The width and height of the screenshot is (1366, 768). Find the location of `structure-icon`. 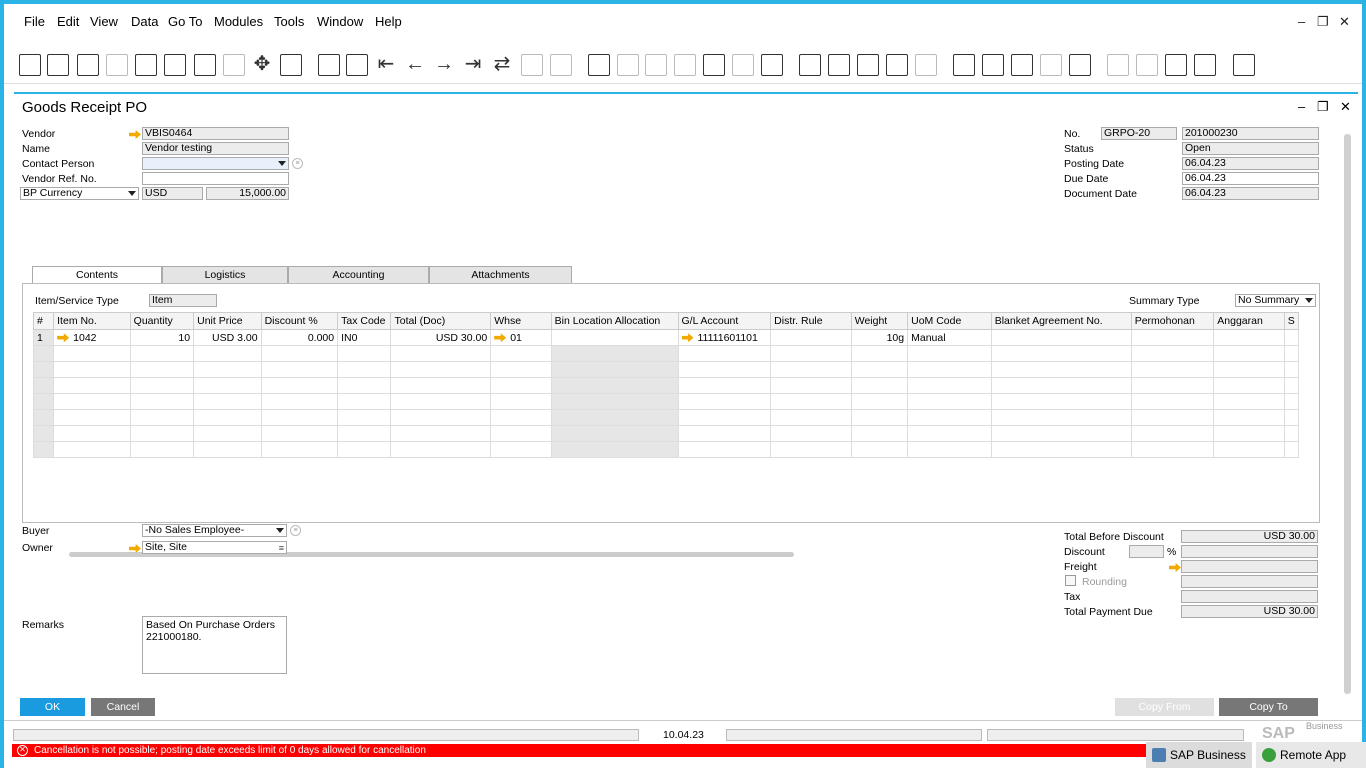

structure-icon is located at coordinates (1051, 65).